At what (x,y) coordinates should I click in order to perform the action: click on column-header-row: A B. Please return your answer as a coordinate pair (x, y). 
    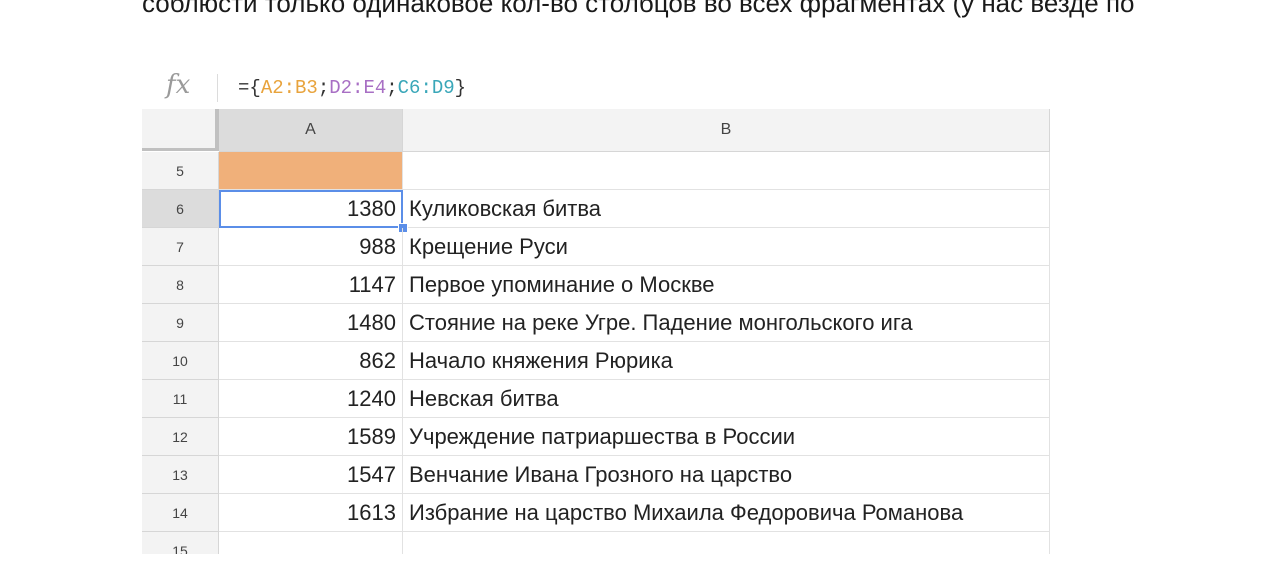
    Looking at the image, I should click on (596, 130).